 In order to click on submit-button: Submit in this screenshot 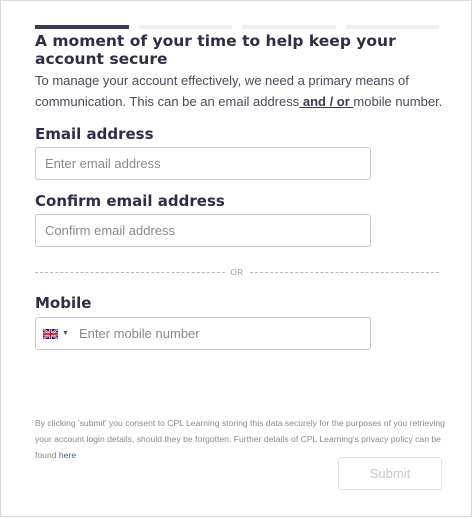, I will do `click(390, 473)`.